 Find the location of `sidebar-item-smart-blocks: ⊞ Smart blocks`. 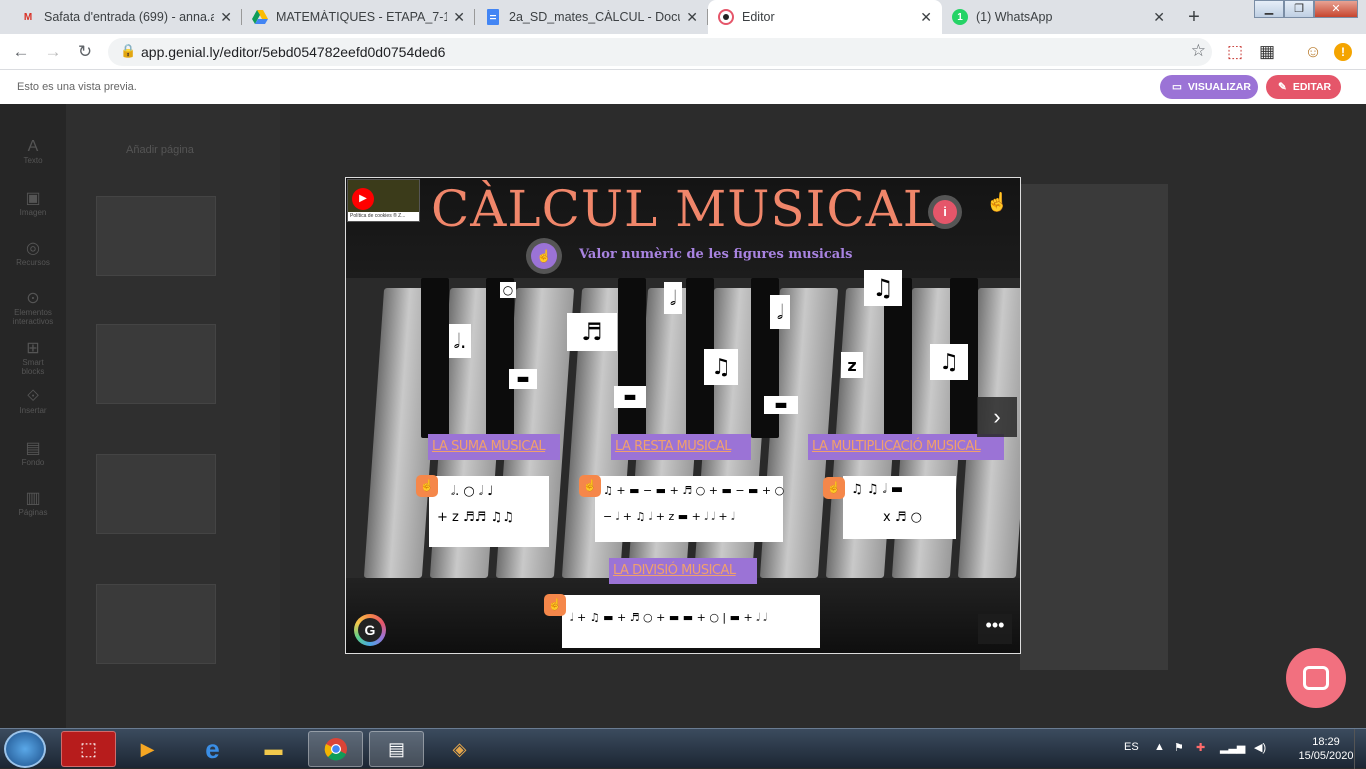

sidebar-item-smart-blocks: ⊞ Smart blocks is located at coordinates (33, 357).